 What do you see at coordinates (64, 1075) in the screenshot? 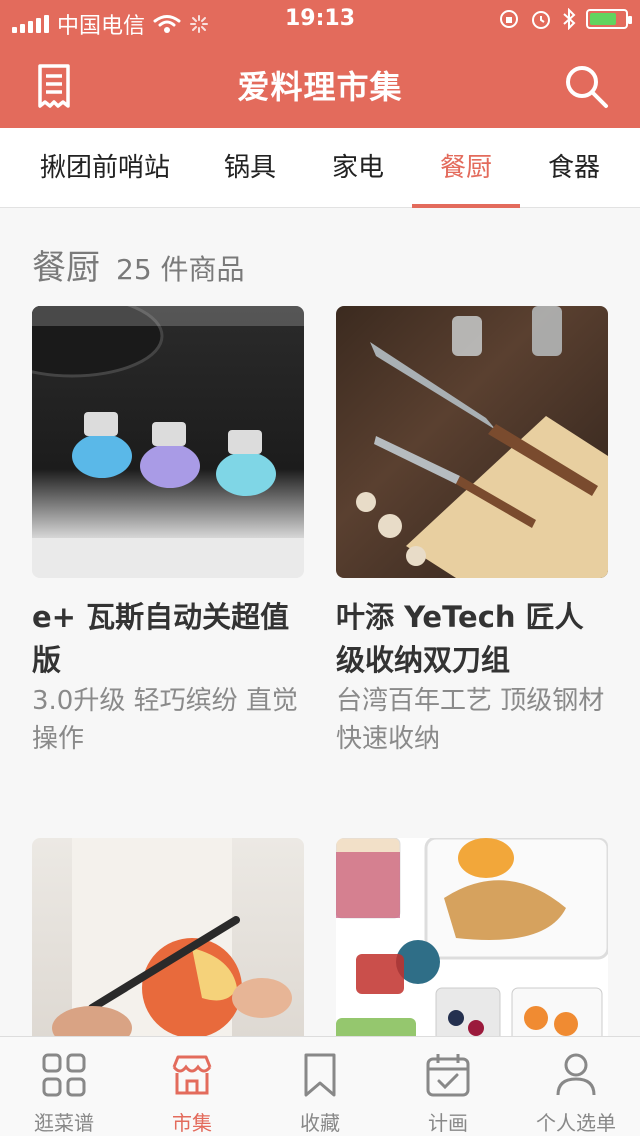
I see `grid-icon` at bounding box center [64, 1075].